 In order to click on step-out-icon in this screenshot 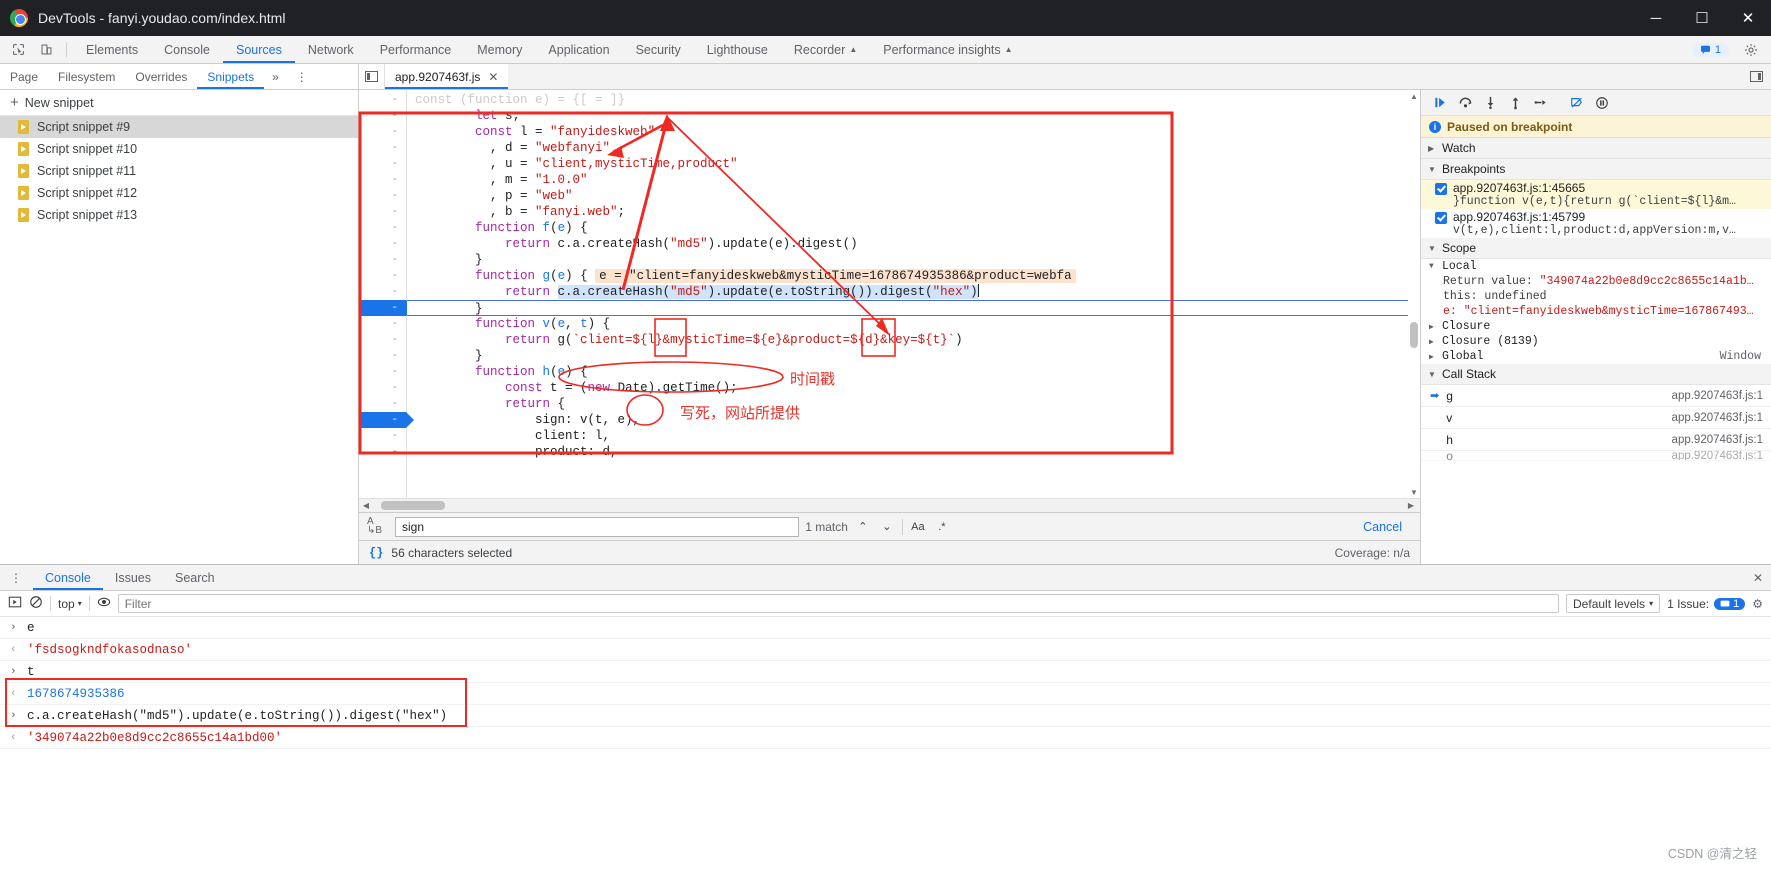, I will do `click(1515, 103)`.